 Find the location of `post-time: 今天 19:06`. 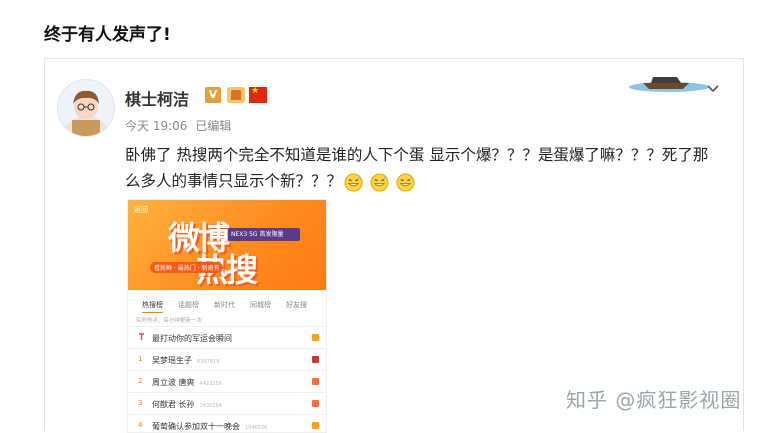

post-time: 今天 19:06 is located at coordinates (156, 126).